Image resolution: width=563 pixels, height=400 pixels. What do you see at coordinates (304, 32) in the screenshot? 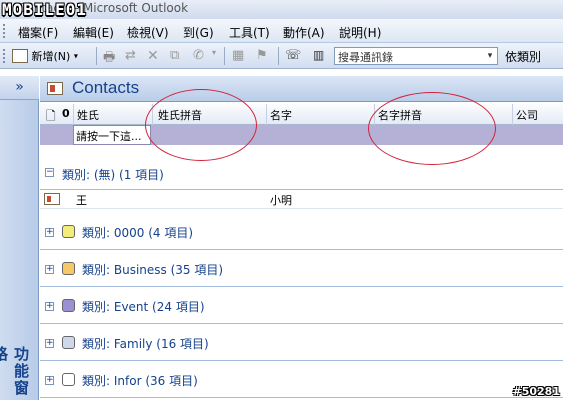
I see `menu-actions: 動作(A)` at bounding box center [304, 32].